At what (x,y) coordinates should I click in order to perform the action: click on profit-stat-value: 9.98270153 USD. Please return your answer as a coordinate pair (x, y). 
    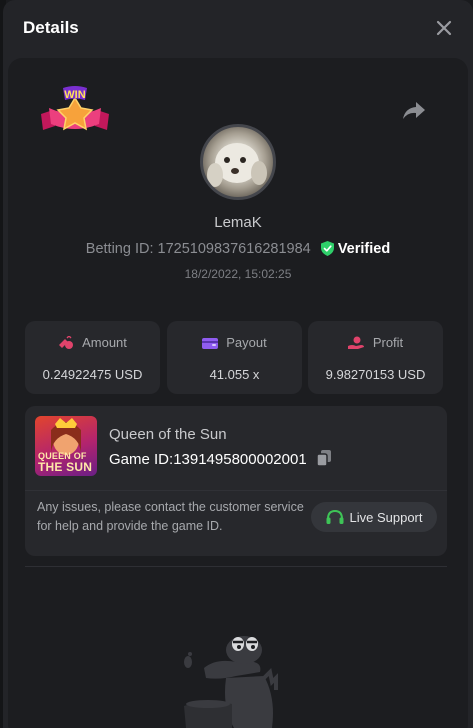
    Looking at the image, I should click on (375, 374).